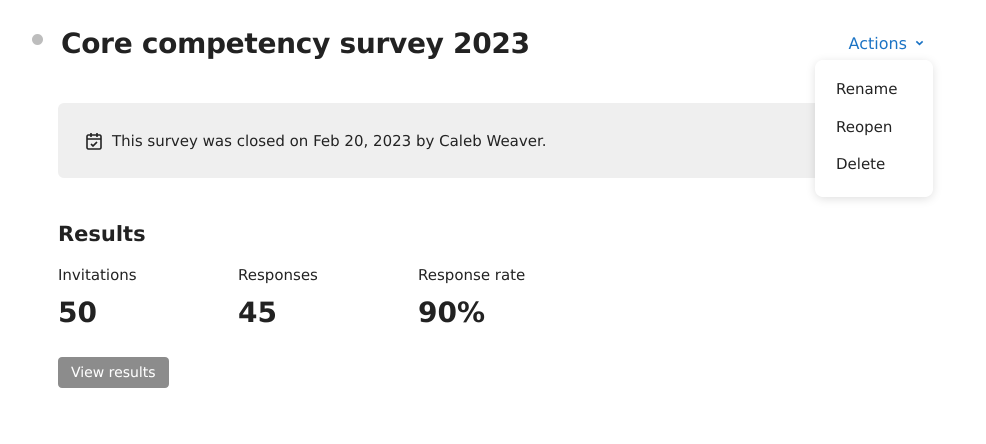  I want to click on menu-item: Delete, so click(884, 173).